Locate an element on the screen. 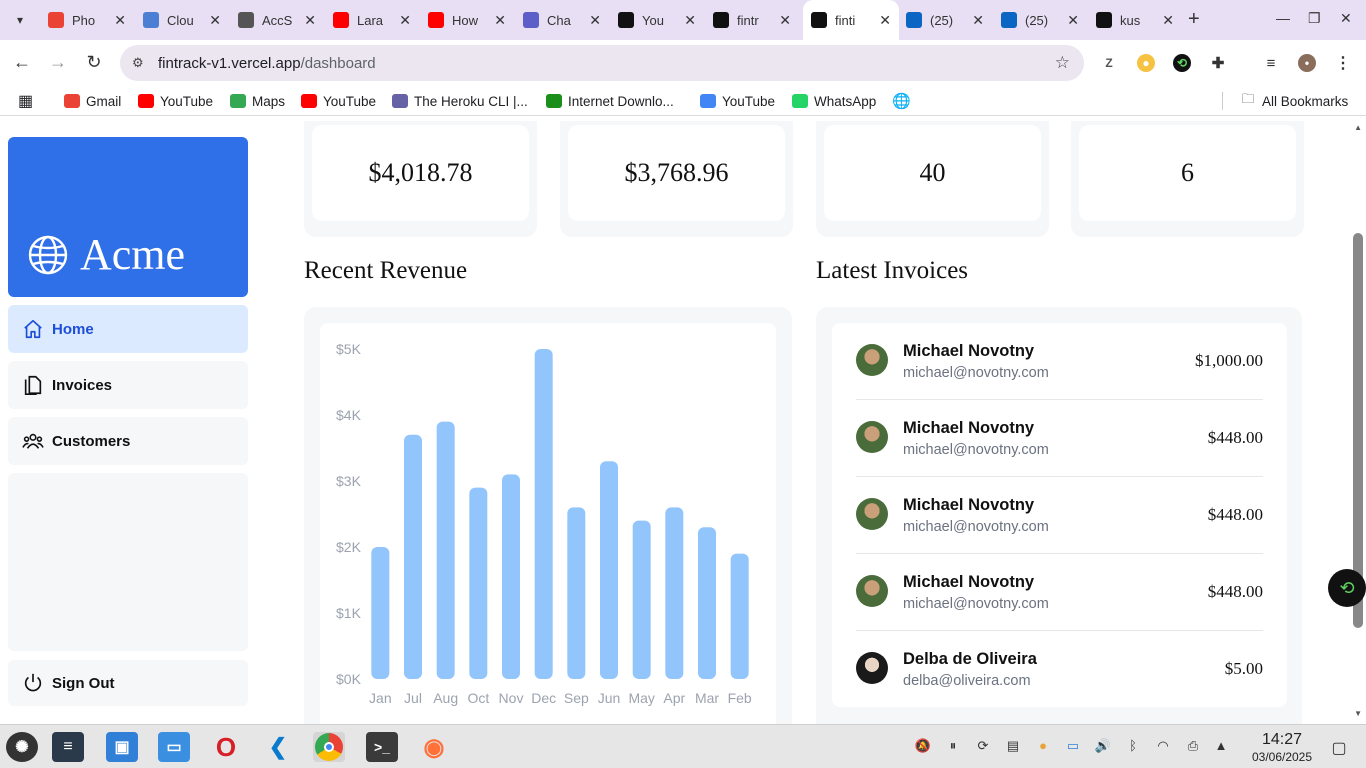 Image resolution: width=1366 pixels, height=768 pixels. scroll-down-arrow-icon: ▼ is located at coordinates (1358, 713).